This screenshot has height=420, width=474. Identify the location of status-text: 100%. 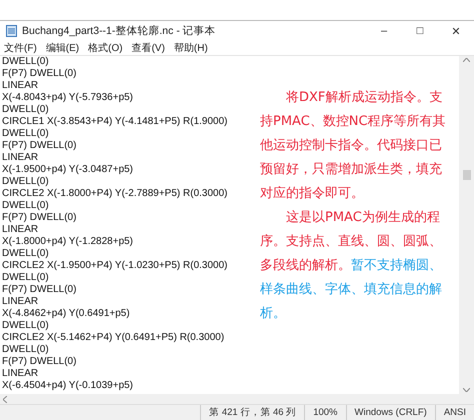
(325, 412).